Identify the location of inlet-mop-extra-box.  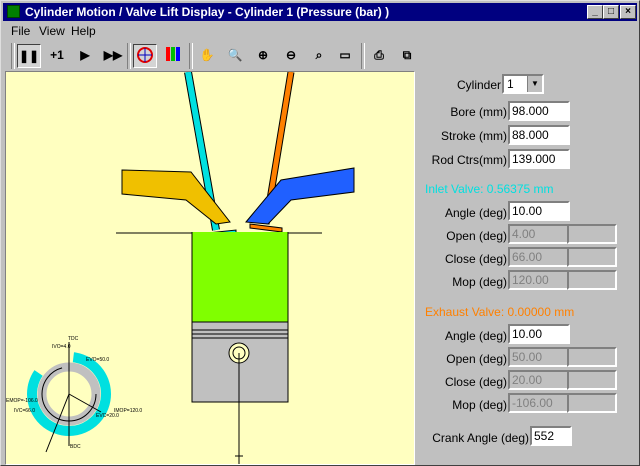
(592, 280).